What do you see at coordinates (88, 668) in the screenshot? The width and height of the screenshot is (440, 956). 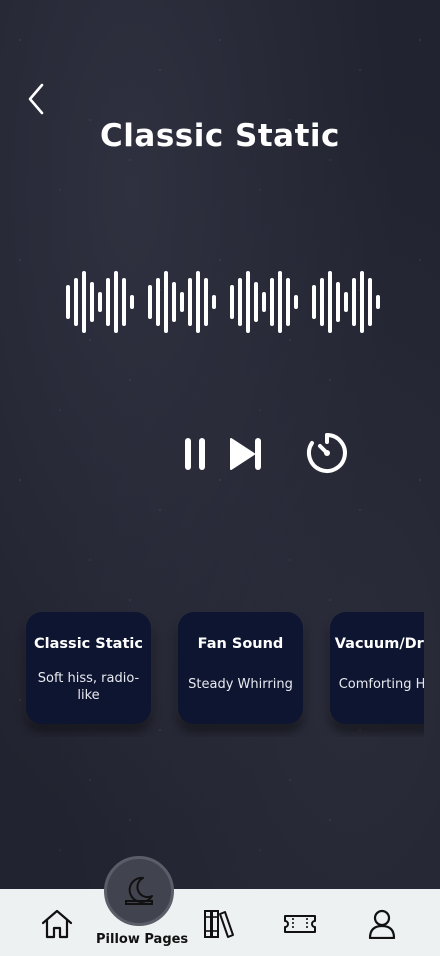 I see `sound-card-classic-static: Classic Static Soft hiss, radio-like` at bounding box center [88, 668].